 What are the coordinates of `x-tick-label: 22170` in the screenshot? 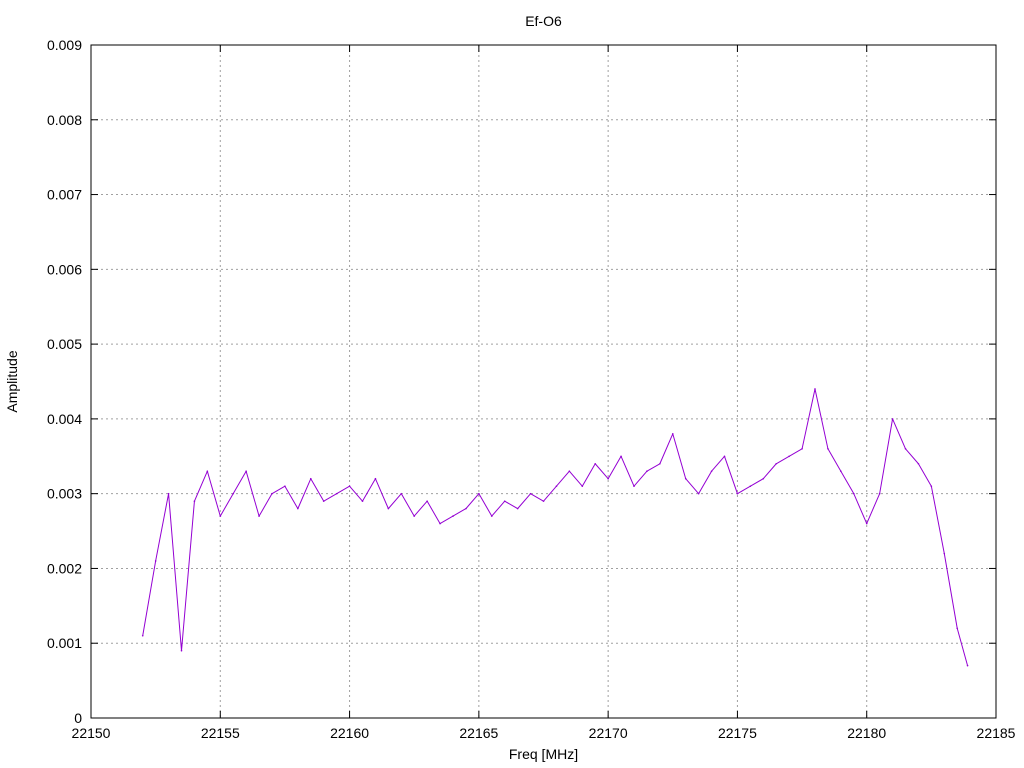 It's located at (608, 733).